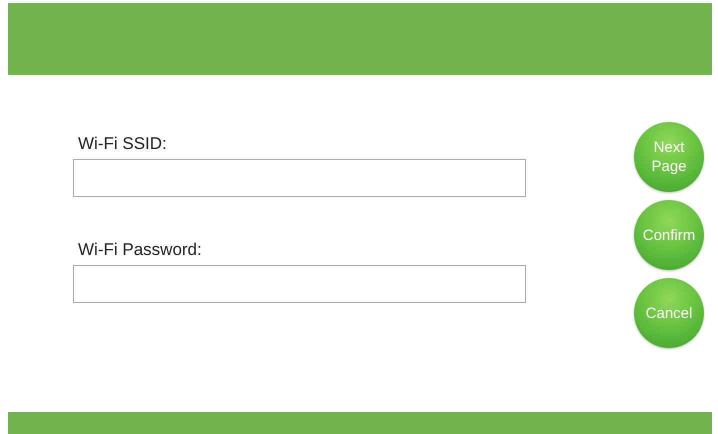  I want to click on round-button: Next Page, so click(669, 157).